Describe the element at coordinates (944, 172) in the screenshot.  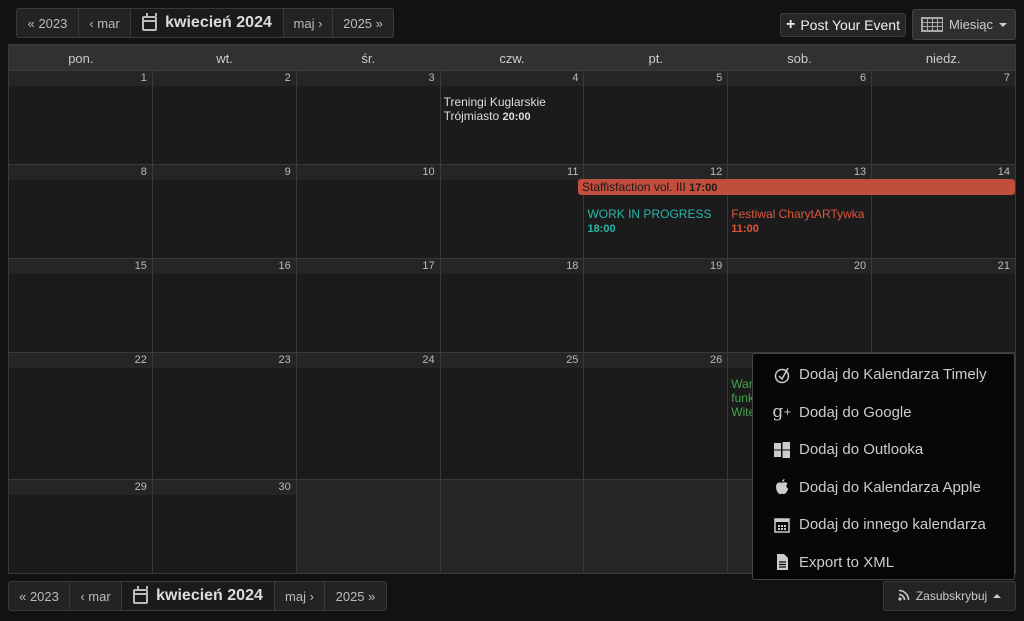
I see `day-number: 14` at that location.